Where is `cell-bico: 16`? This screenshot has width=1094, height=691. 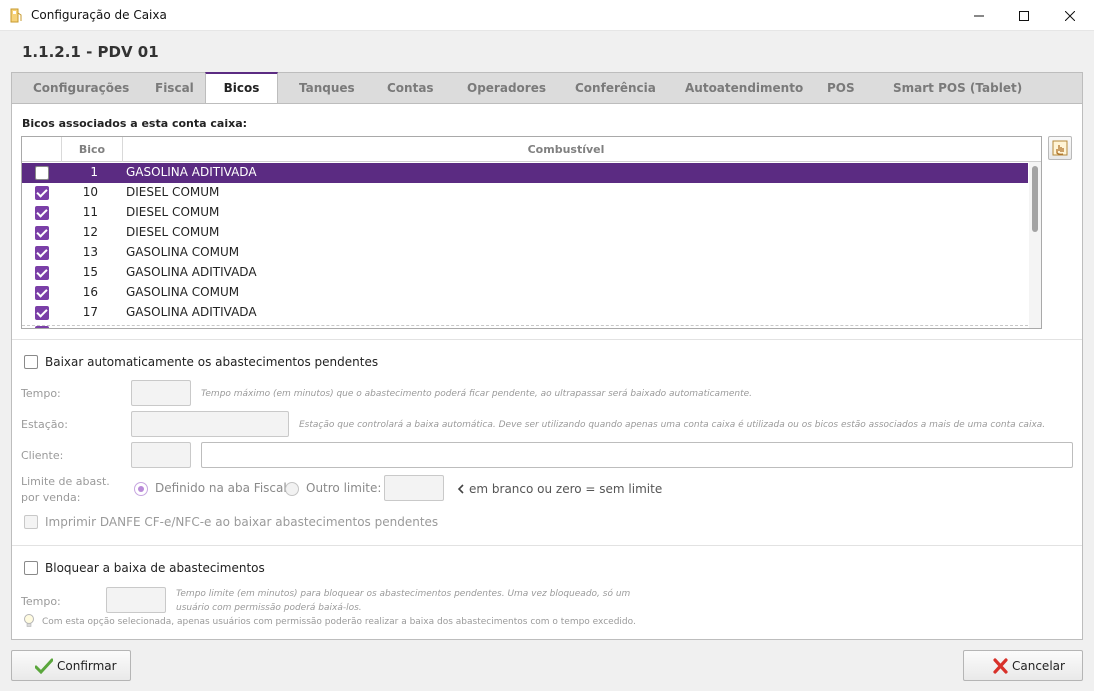 cell-bico: 16 is located at coordinates (90, 292).